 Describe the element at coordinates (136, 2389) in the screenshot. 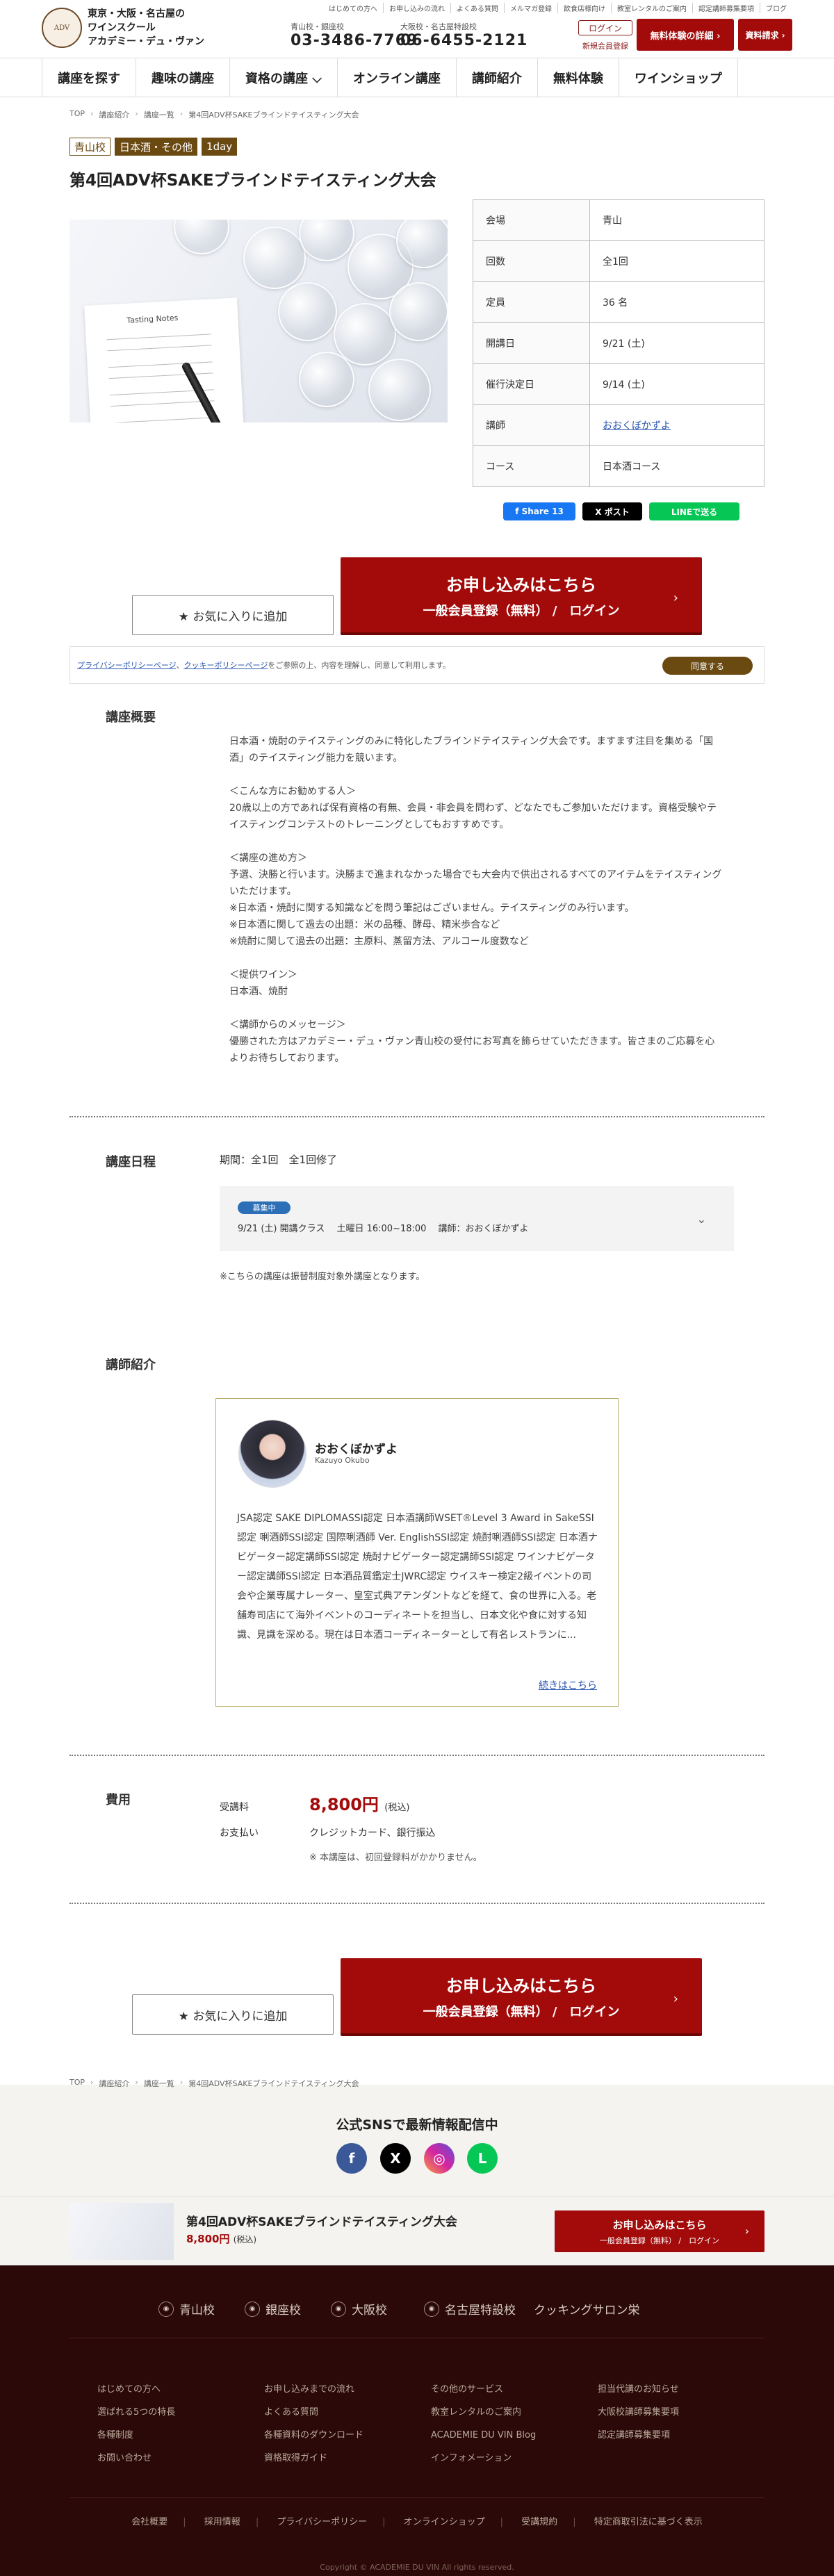

I see `footer-link: はじめての方へ` at that location.